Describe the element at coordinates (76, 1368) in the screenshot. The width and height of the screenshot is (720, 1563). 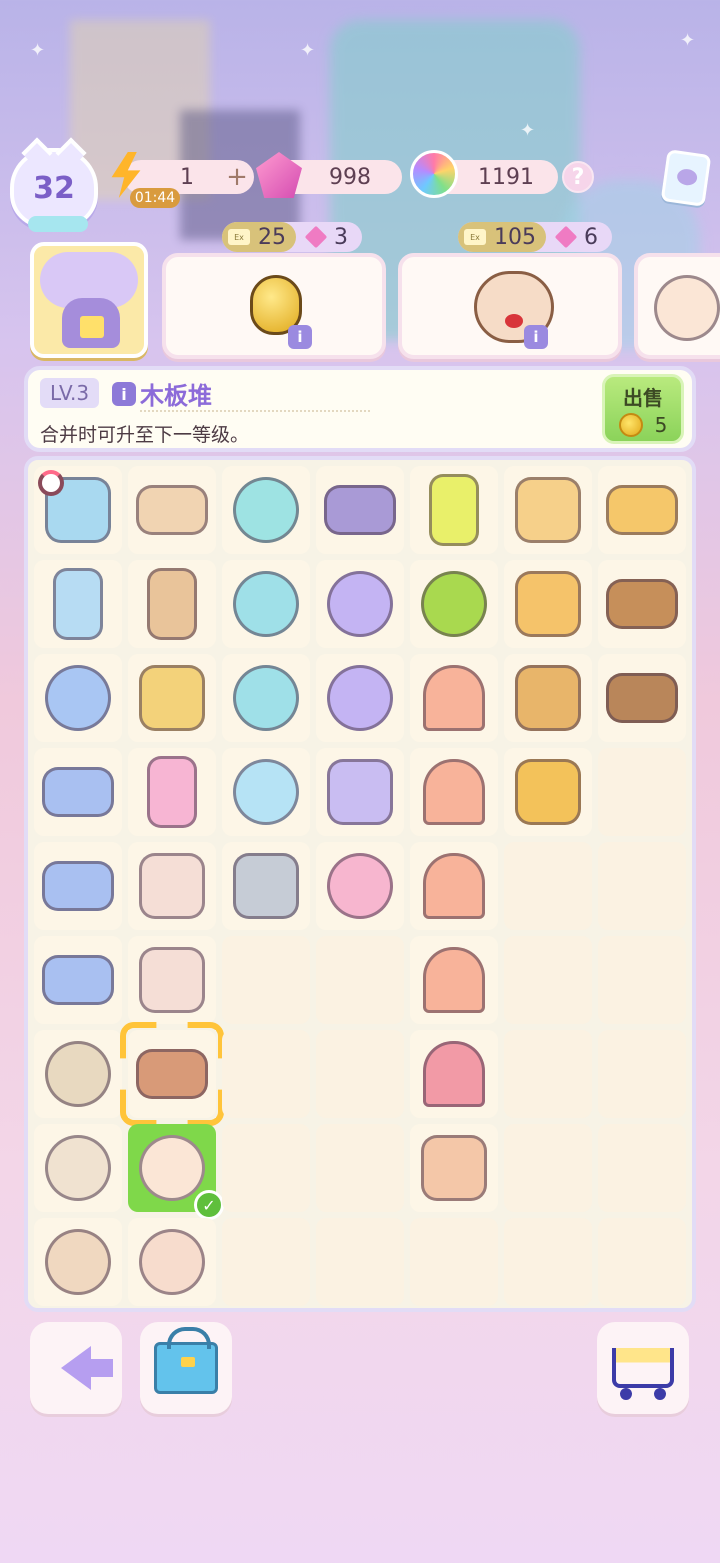
I see `back-button` at that location.